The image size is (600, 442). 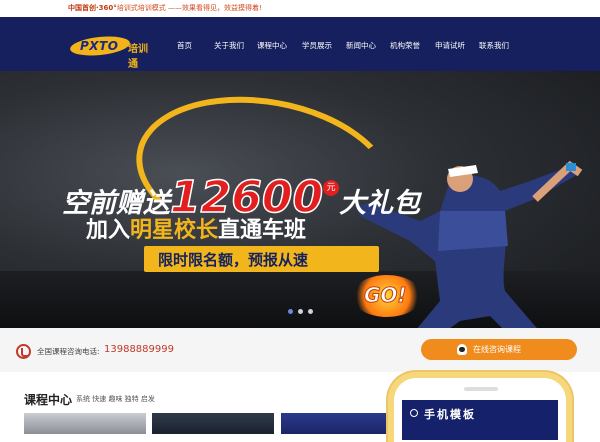 I want to click on nav-item-honors: 机构荣誉, so click(x=412, y=45).